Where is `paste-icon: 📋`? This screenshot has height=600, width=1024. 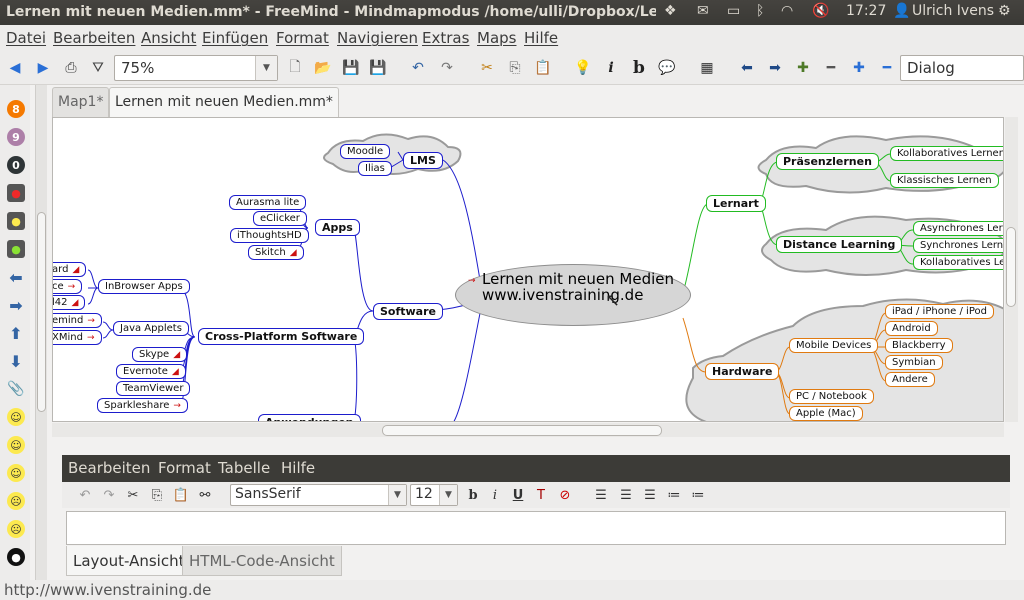 paste-icon: 📋 is located at coordinates (181, 495).